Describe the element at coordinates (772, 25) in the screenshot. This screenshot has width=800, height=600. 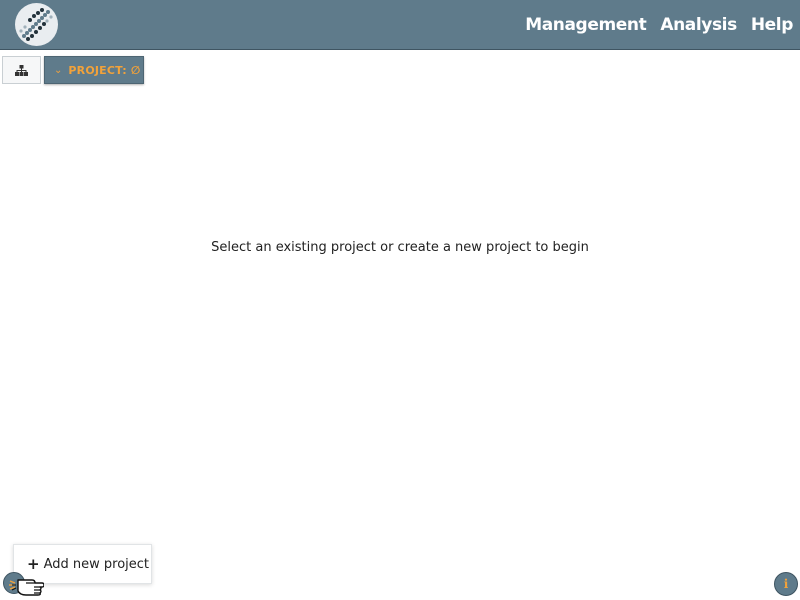
I see `nav-help: Help` at that location.